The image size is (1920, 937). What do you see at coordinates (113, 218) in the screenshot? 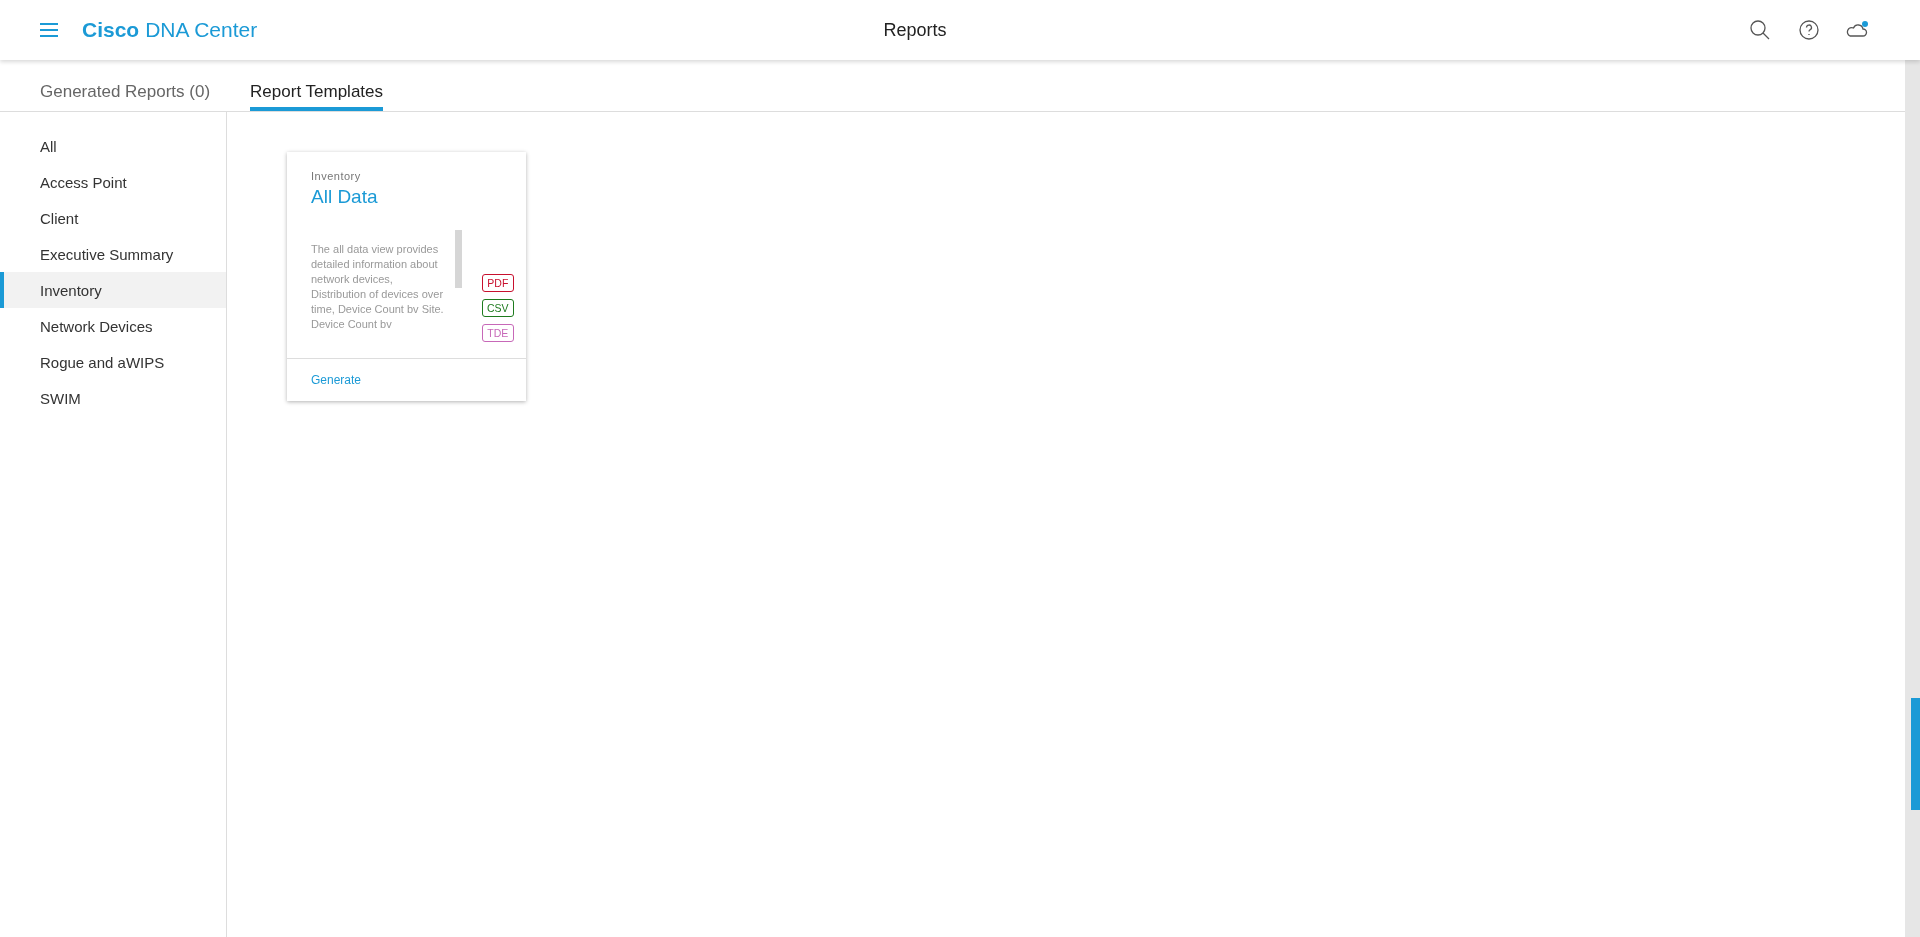
I see `sidebar-item: Client` at bounding box center [113, 218].